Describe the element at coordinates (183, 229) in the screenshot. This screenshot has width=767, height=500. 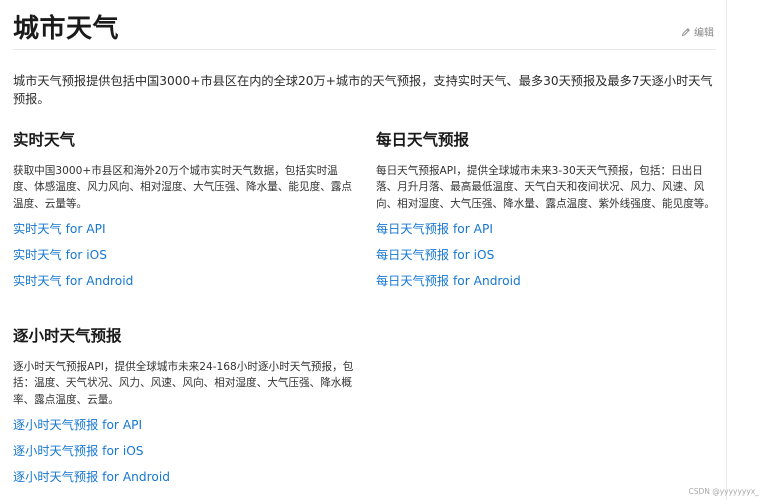
I see `link-realtime-api: 实时天气 for API` at that location.